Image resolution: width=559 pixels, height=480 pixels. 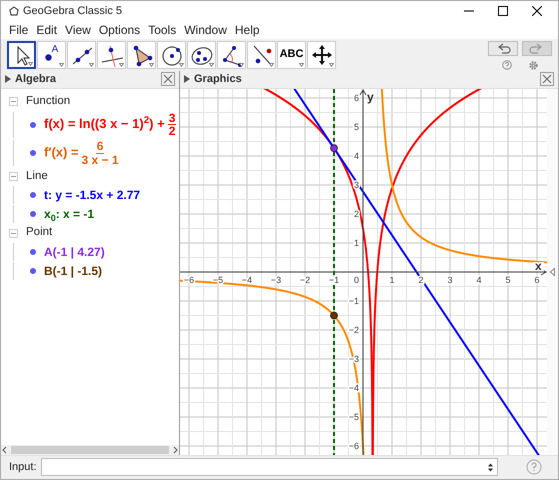 What do you see at coordinates (39, 232) in the screenshot?
I see `group-label: Point` at bounding box center [39, 232].